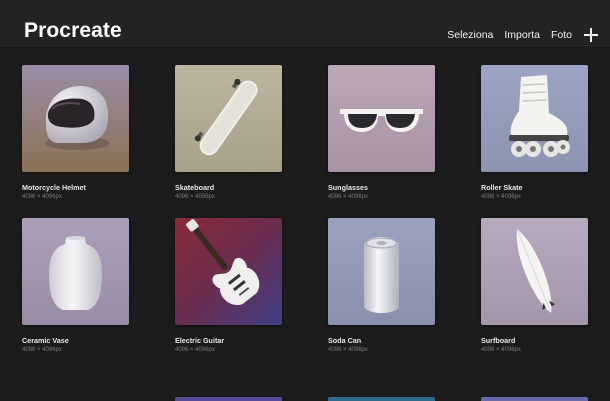  I want to click on skateboard-artwork, so click(228, 118).